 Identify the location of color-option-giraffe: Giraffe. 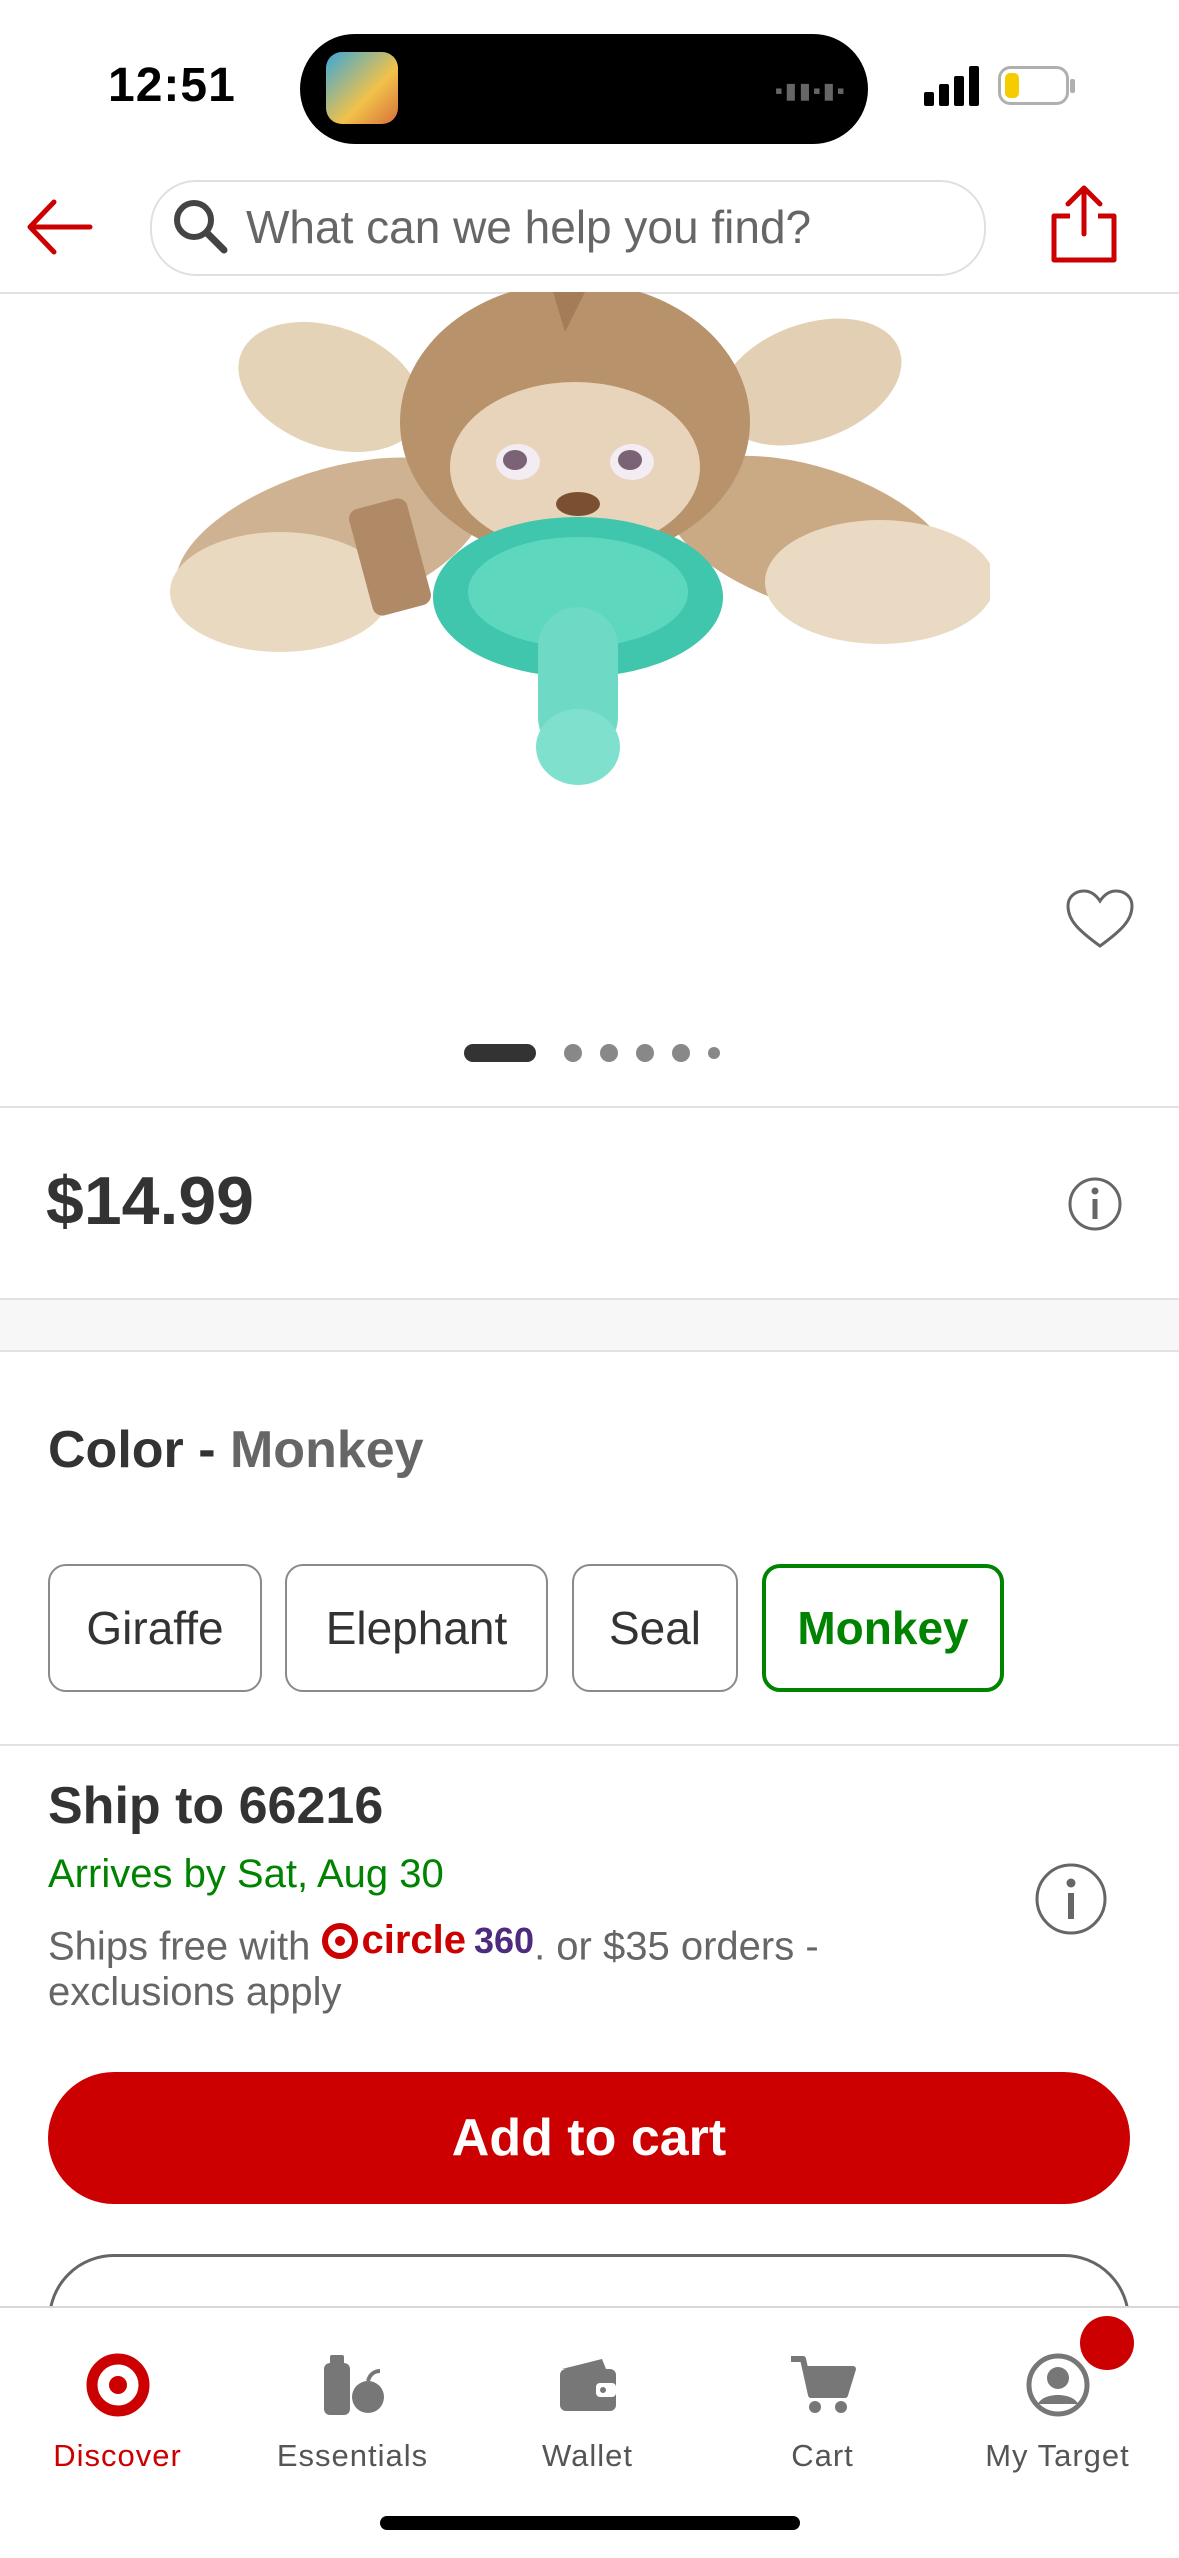
(155, 1628).